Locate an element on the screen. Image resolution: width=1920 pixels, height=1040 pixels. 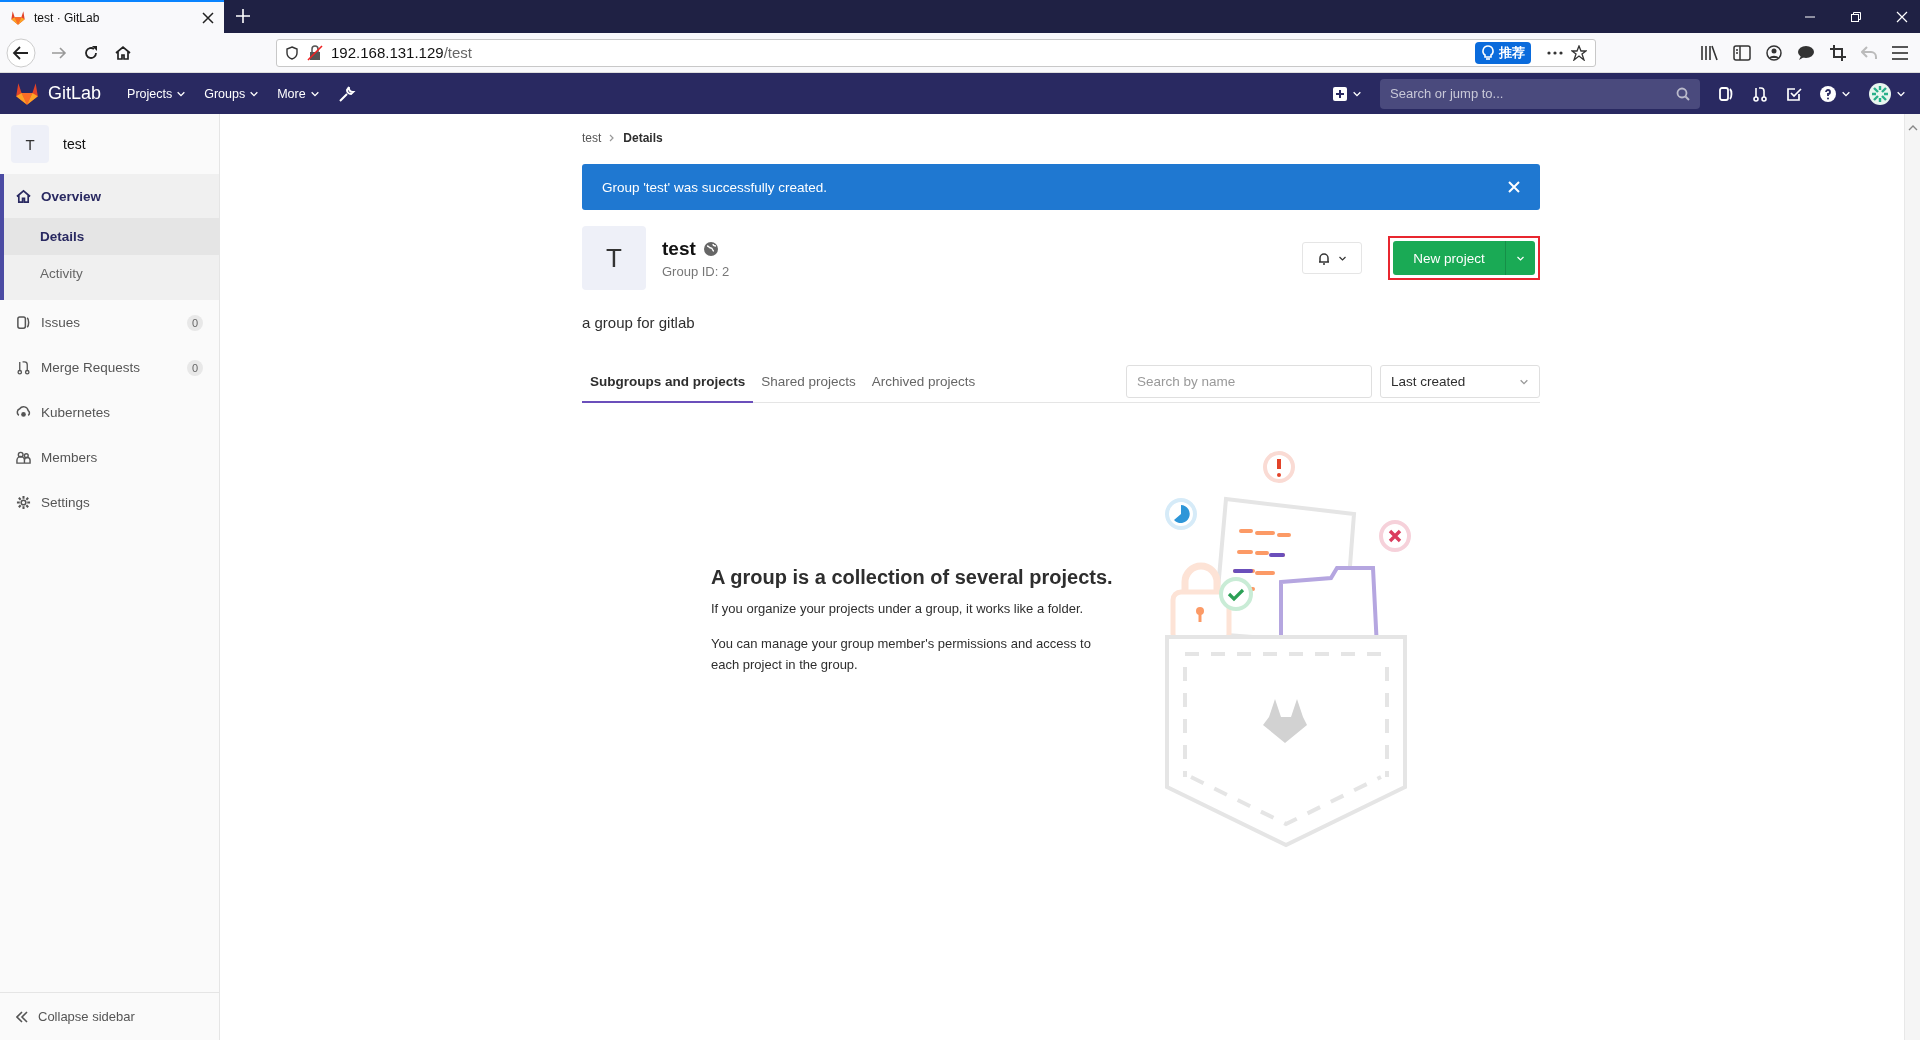
library-icon is located at coordinates (1709, 52).